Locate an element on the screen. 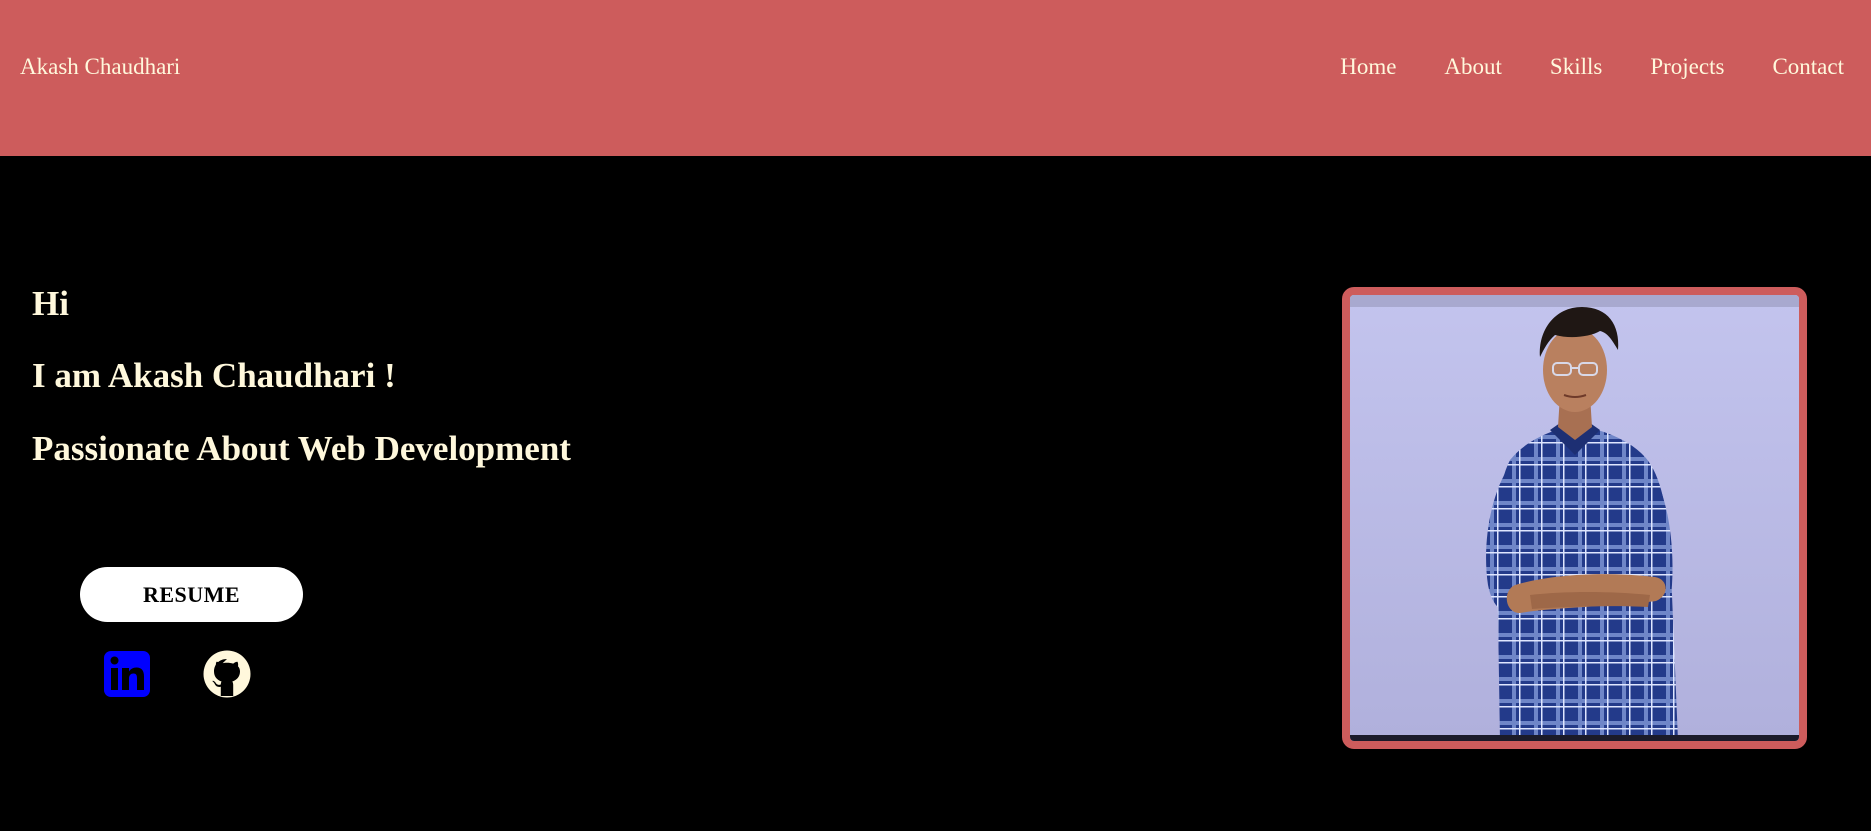 The height and width of the screenshot is (831, 1871). nav-link-about: About is located at coordinates (1473, 67).